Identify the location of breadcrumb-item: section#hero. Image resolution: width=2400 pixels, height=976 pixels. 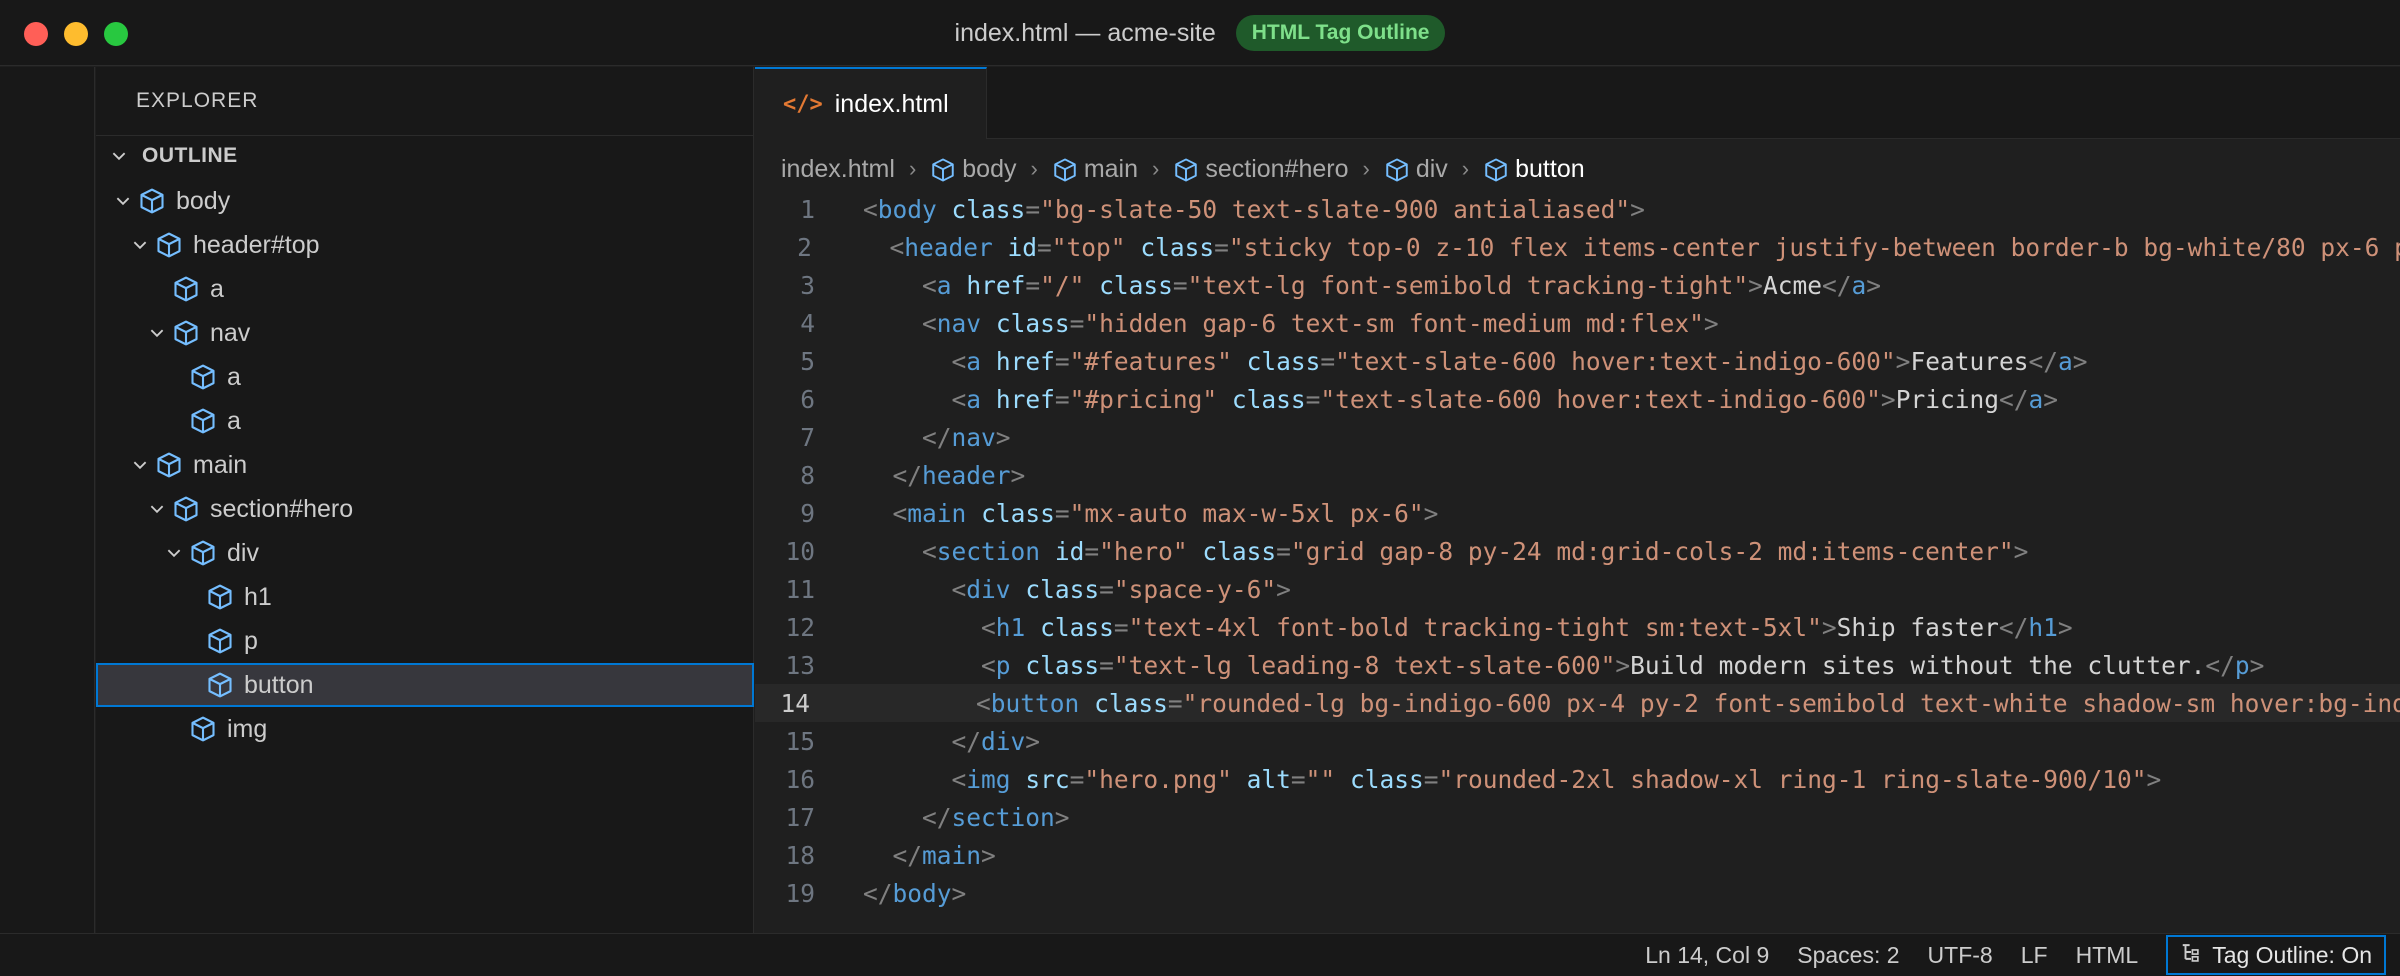
(1261, 169).